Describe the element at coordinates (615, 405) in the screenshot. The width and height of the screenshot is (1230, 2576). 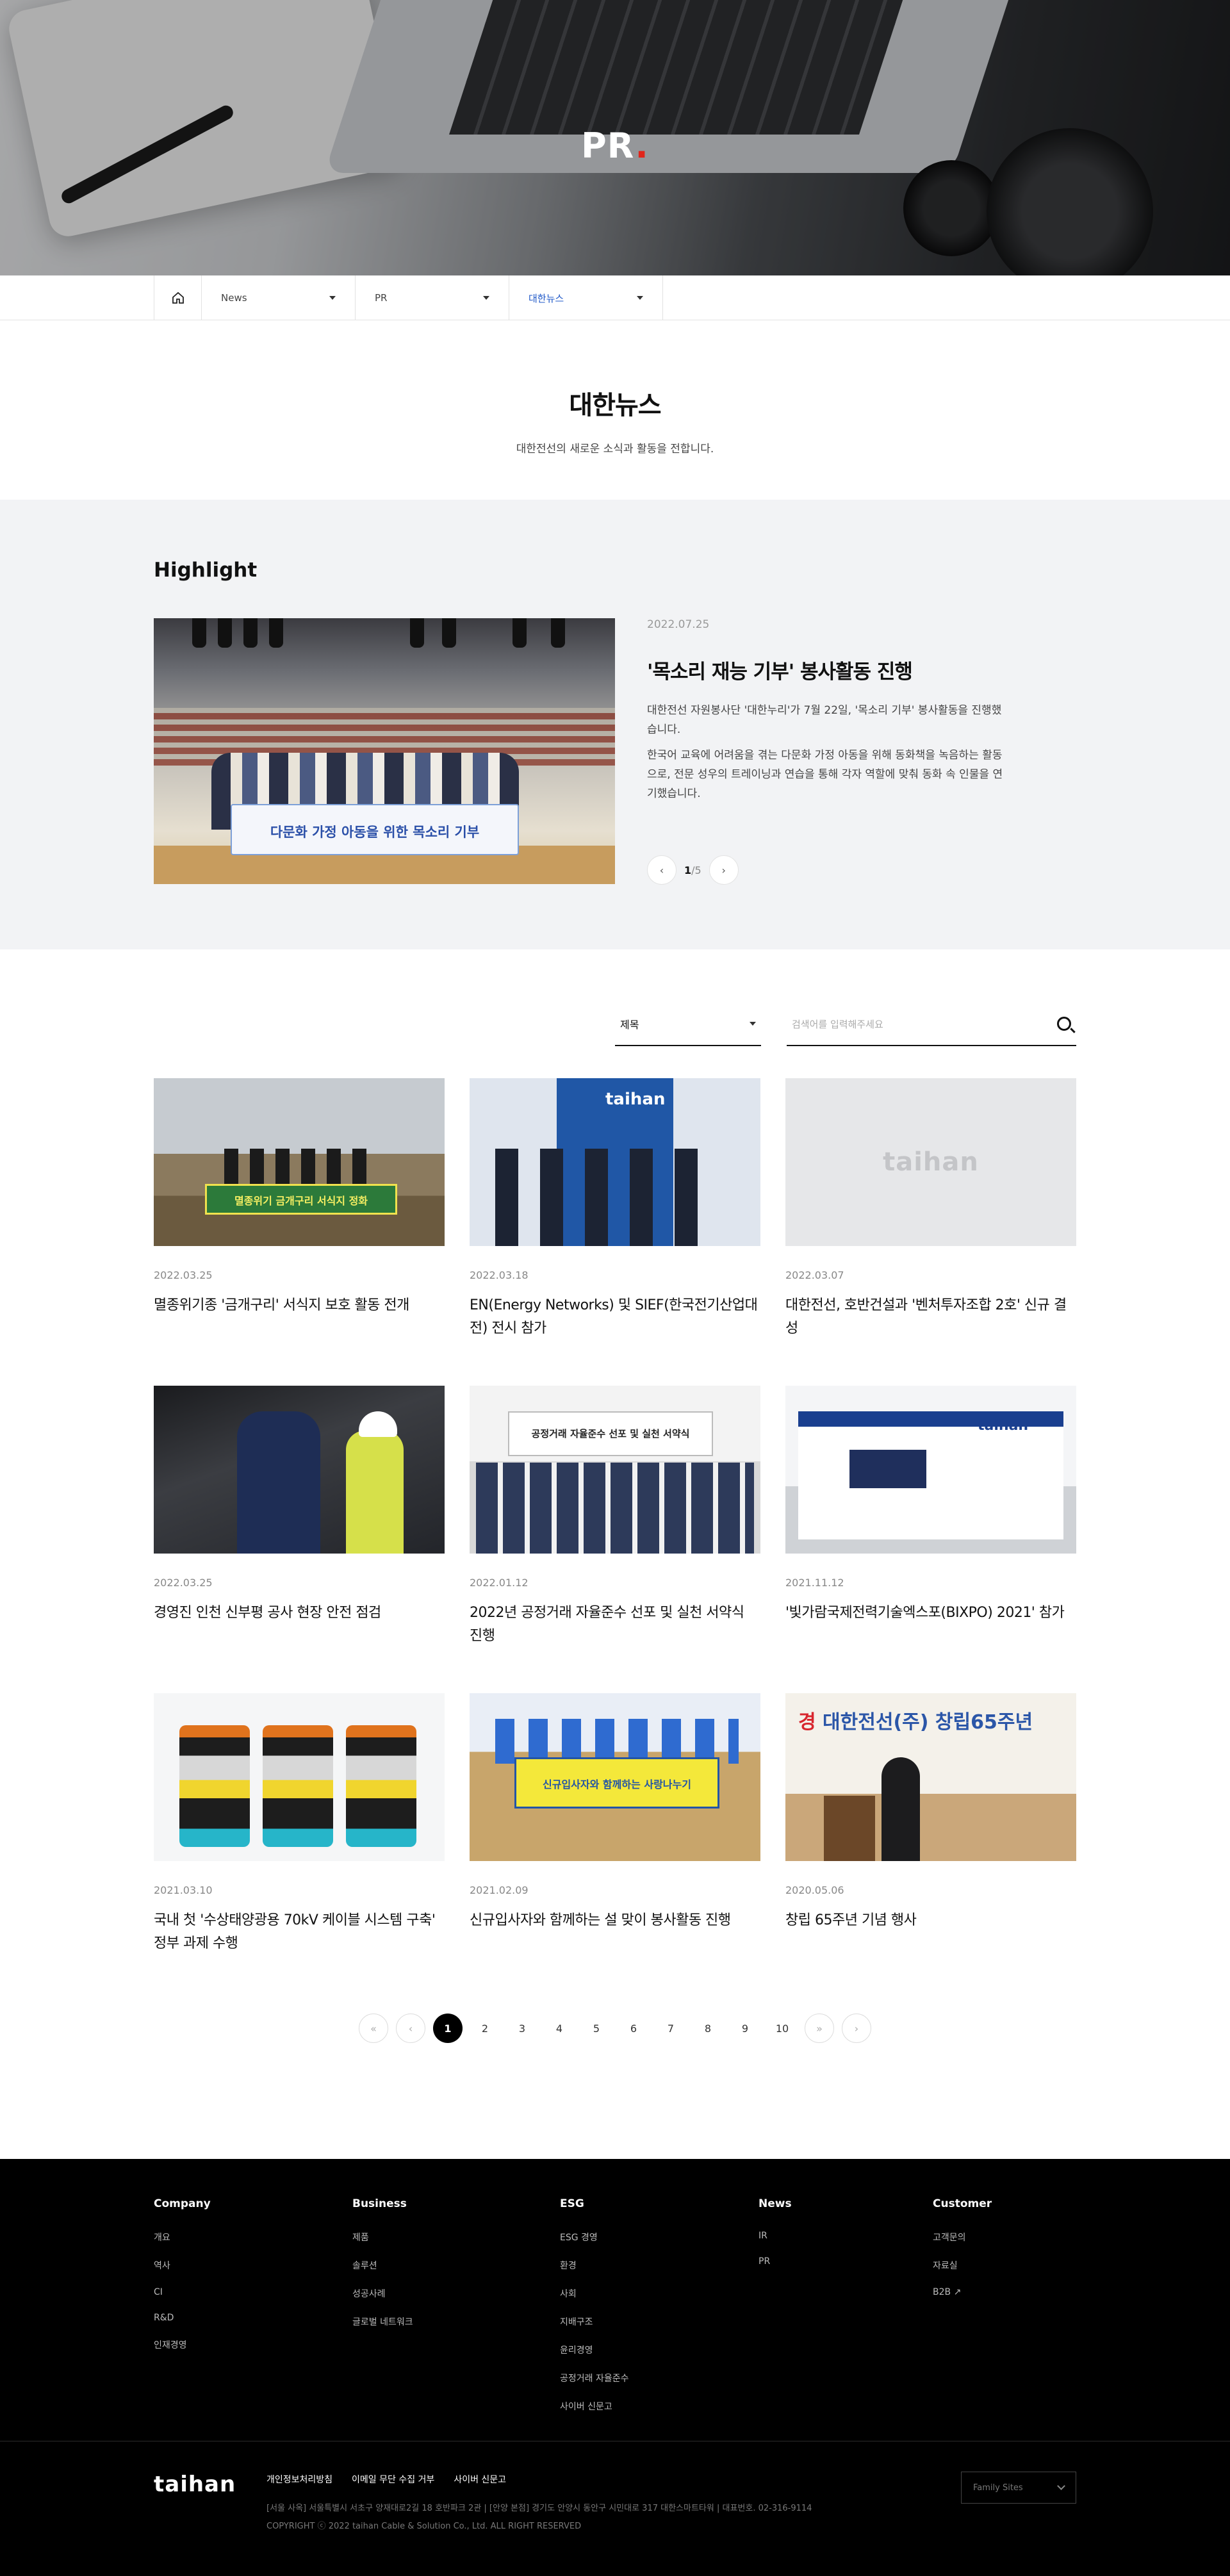
I see `page-title: 대한뉴스` at that location.